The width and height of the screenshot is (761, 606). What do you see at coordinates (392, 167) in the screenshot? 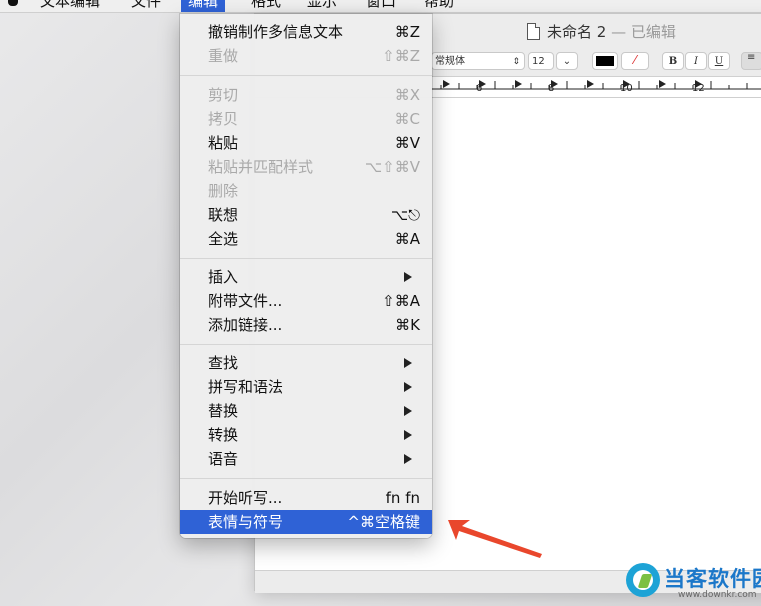
I see `menu-item-shortcut: ⌥⇧⌘V` at bounding box center [392, 167].